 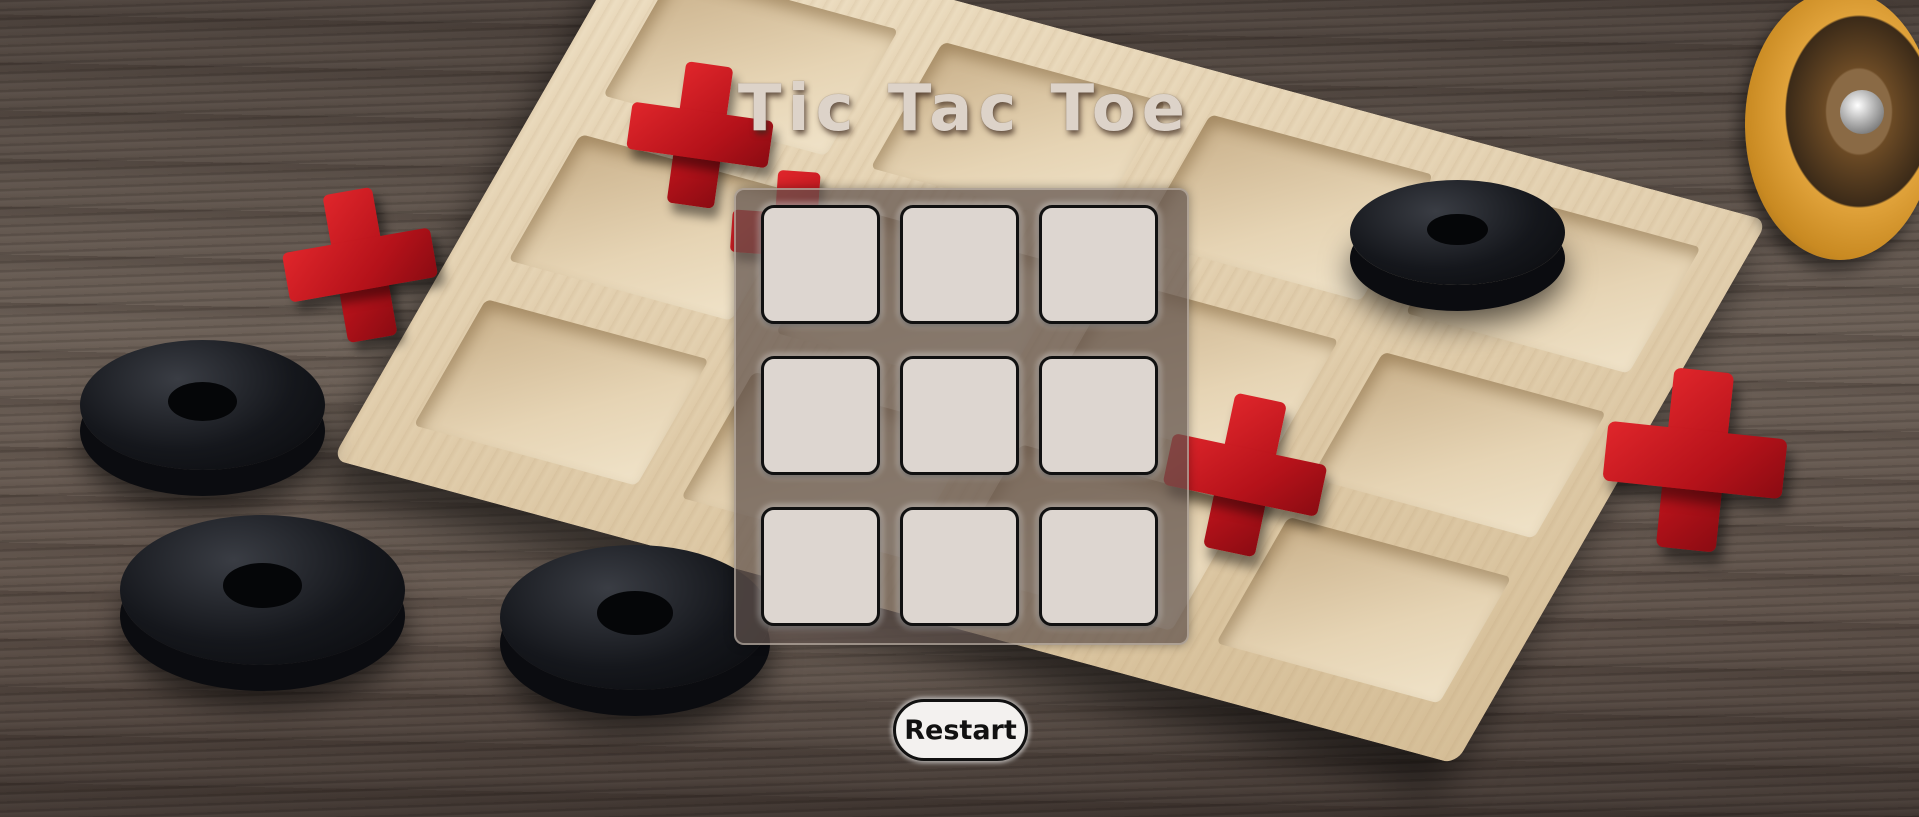 I want to click on page-title: Tic Tac Toe, so click(x=964, y=109).